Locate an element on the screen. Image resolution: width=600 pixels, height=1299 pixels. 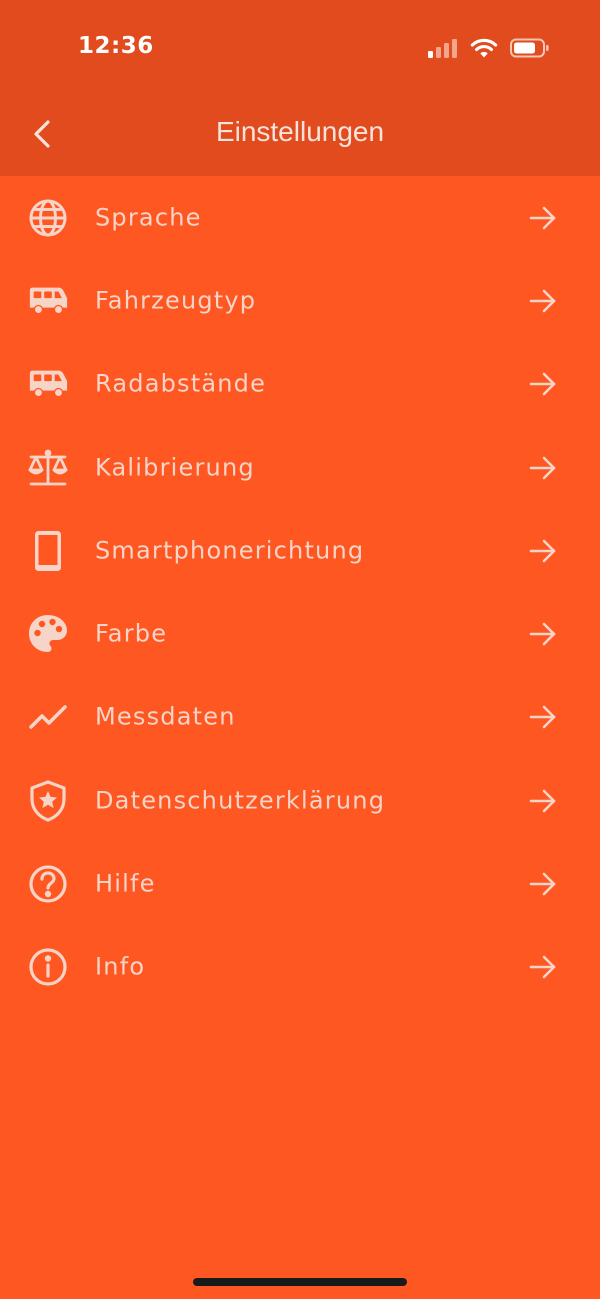
wifi-icon is located at coordinates (484, 48).